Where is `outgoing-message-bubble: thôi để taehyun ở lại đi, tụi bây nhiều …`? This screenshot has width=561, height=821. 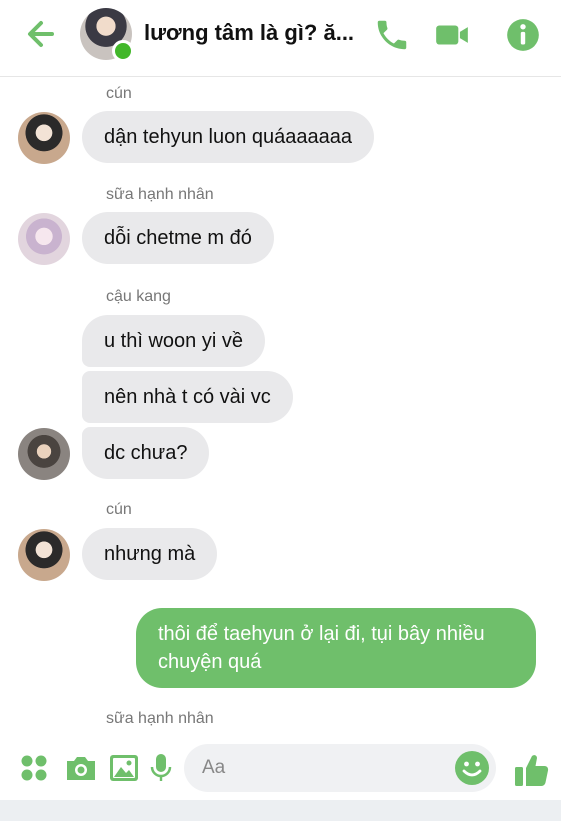
outgoing-message-bubble: thôi để taehyun ở lại đi, tụi bây nhiều … is located at coordinates (336, 648).